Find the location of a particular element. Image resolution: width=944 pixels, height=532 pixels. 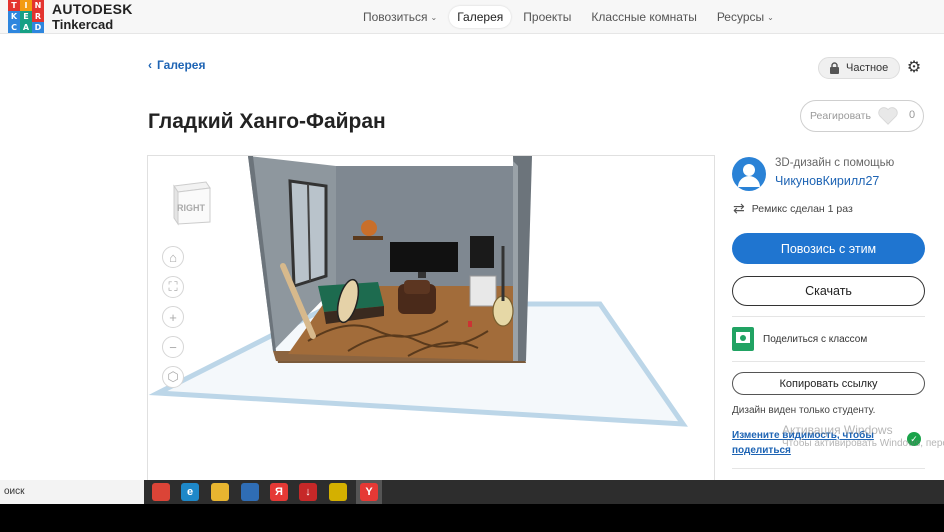

react-count: 0 is located at coordinates (912, 115).